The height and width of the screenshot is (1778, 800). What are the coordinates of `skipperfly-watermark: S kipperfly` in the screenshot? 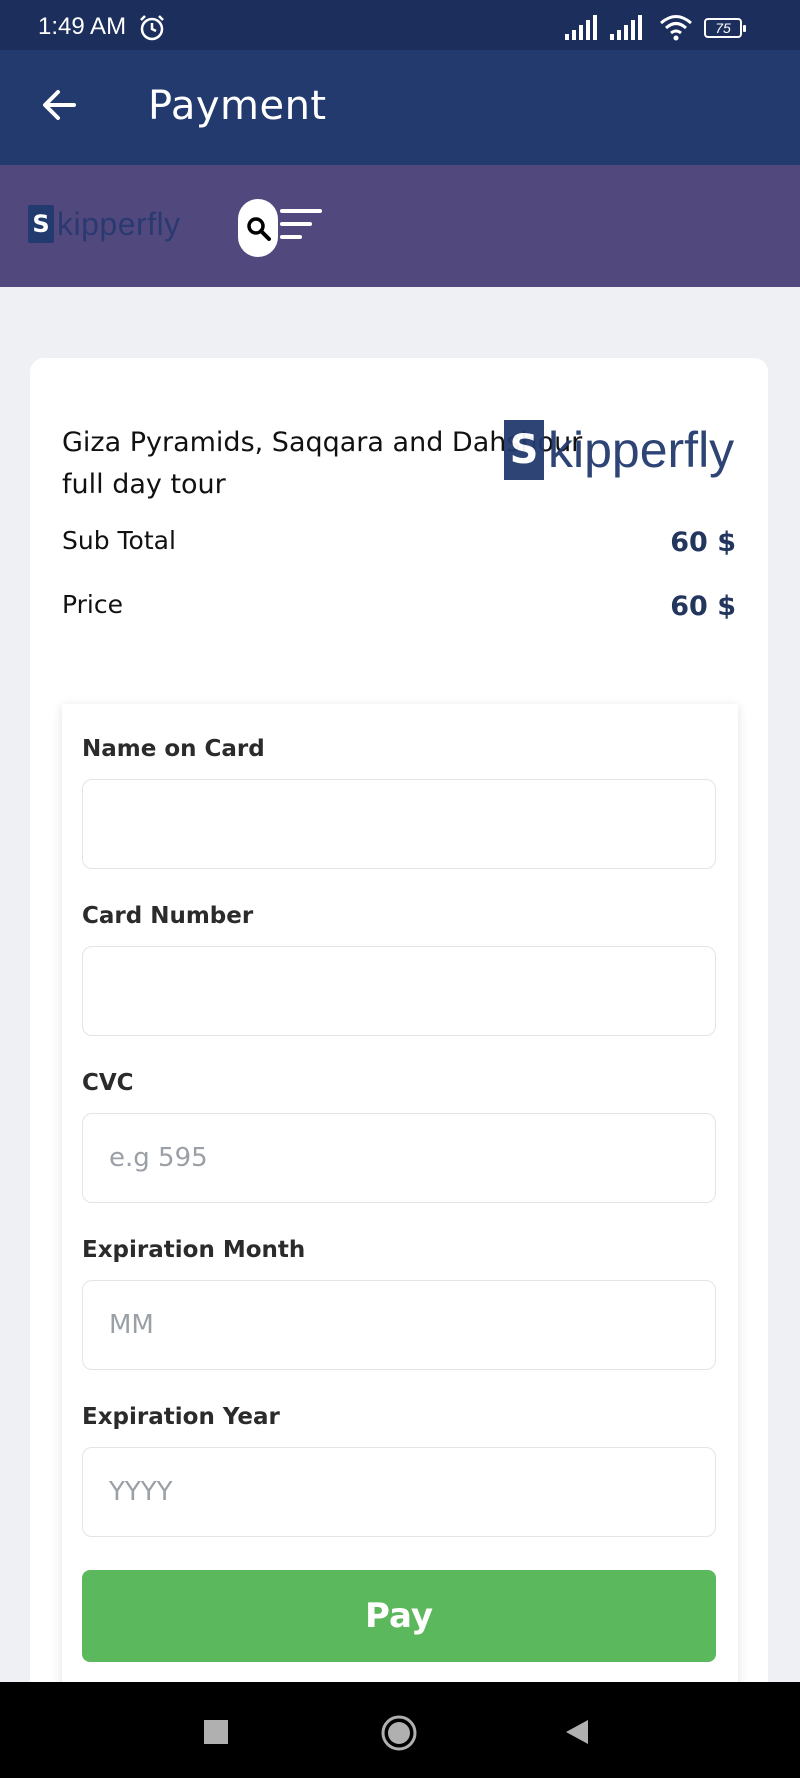 It's located at (619, 450).